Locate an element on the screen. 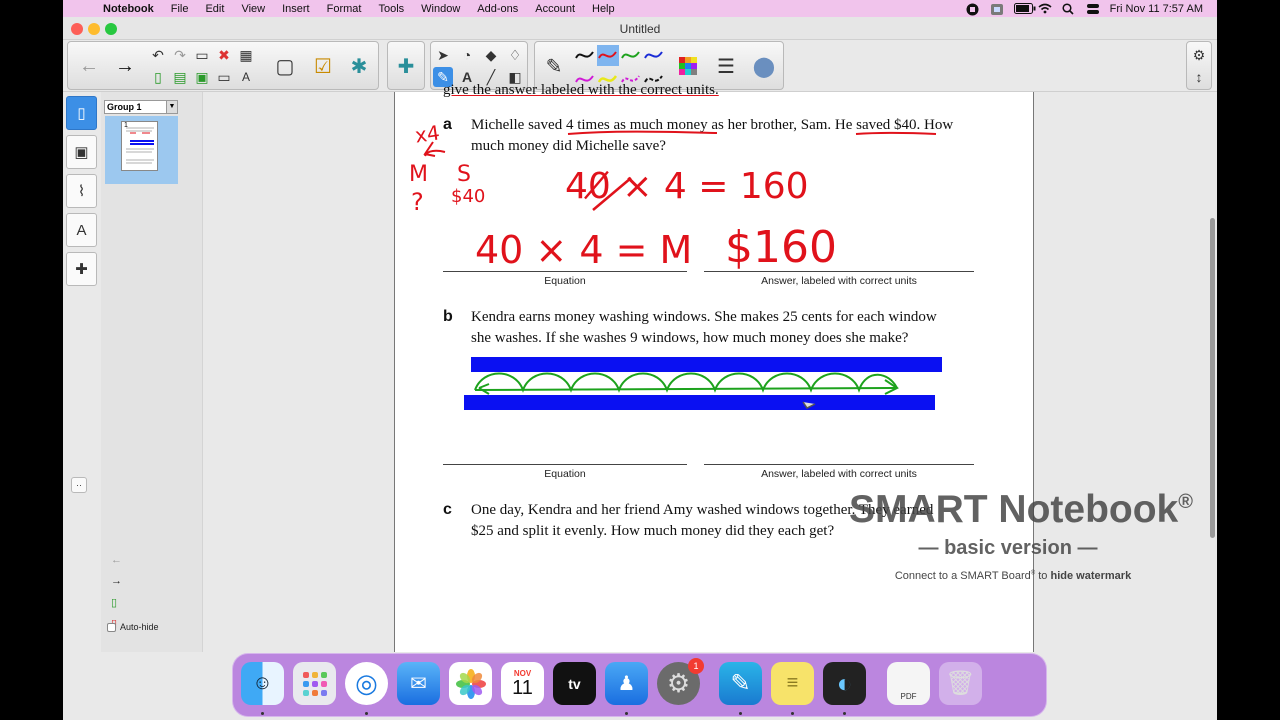  redo-button: ↷ is located at coordinates (180, 55).